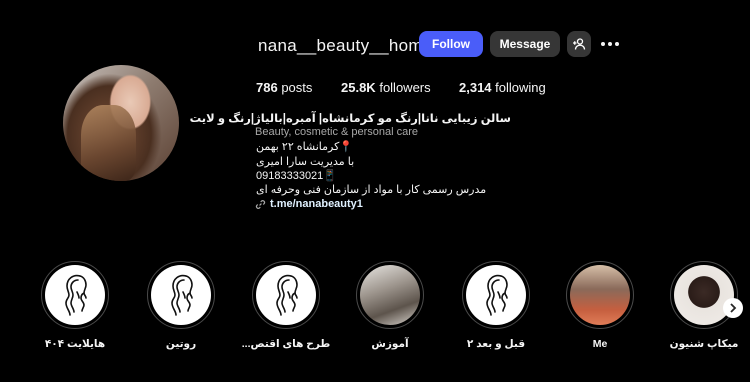  What do you see at coordinates (345, 45) in the screenshot?
I see `profile-username: nana__beauty__home` at bounding box center [345, 45].